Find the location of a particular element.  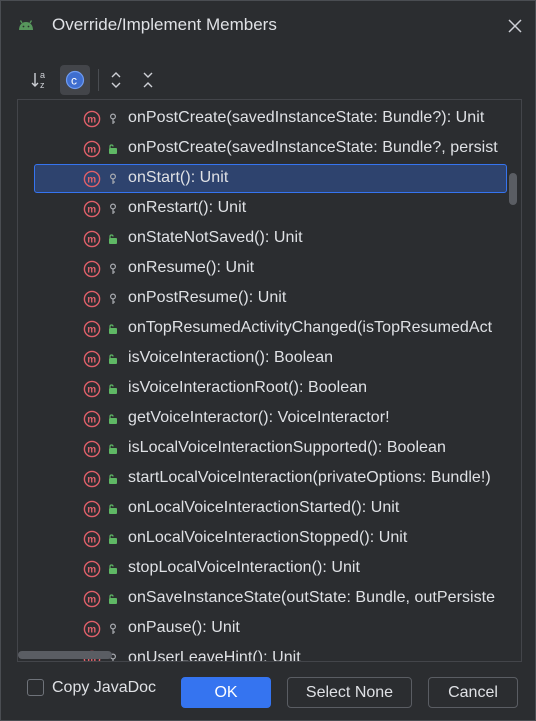

member-signature: onPause(): Unit is located at coordinates (184, 627).